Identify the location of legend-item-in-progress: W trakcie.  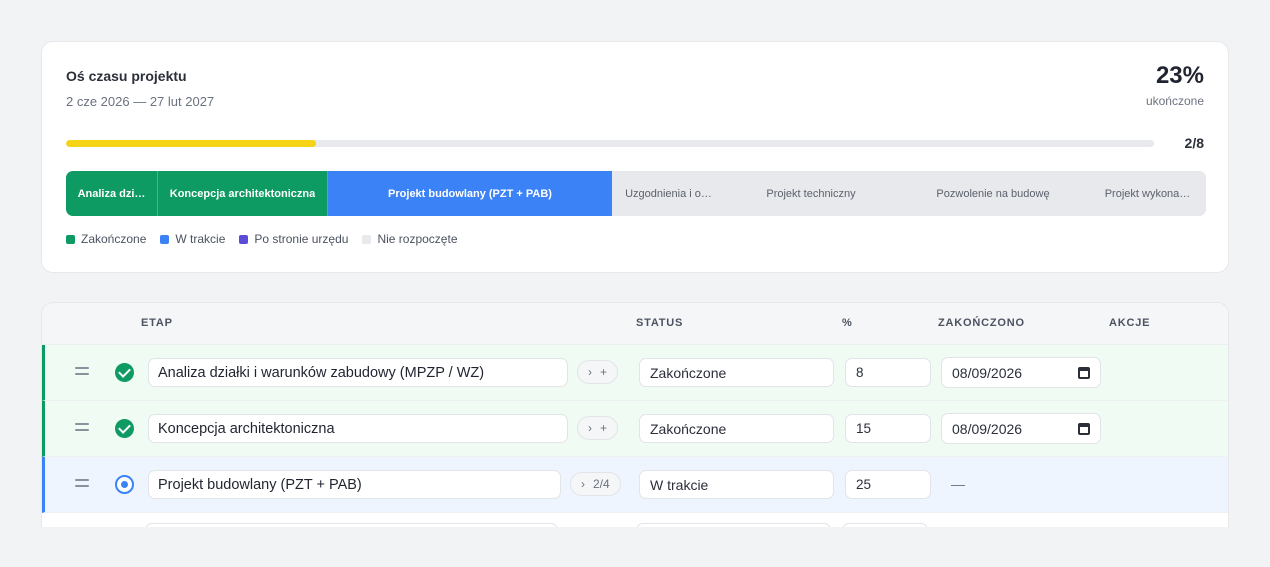
(192, 239).